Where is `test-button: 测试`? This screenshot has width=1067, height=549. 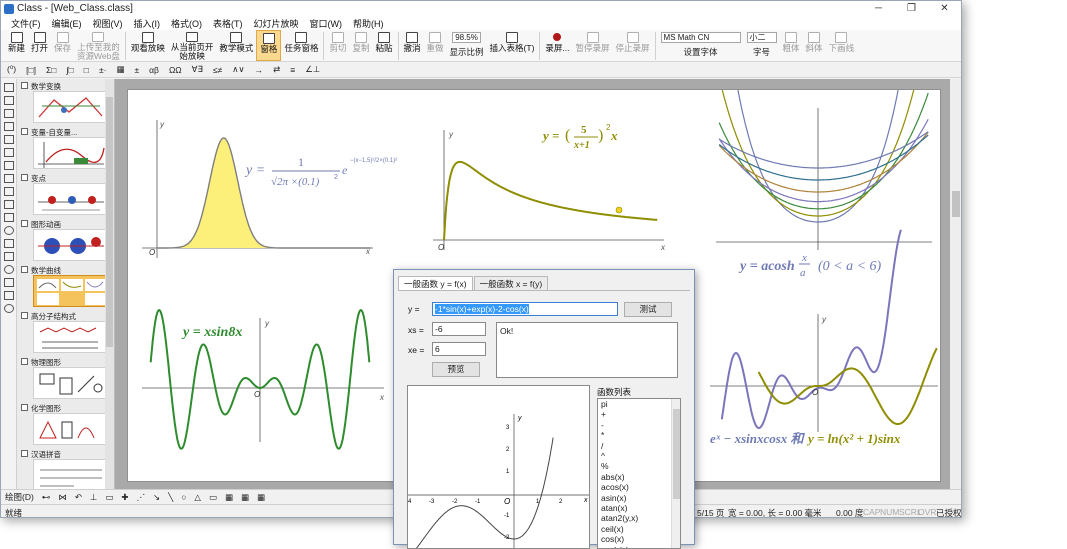
test-button: 测试 is located at coordinates (648, 309).